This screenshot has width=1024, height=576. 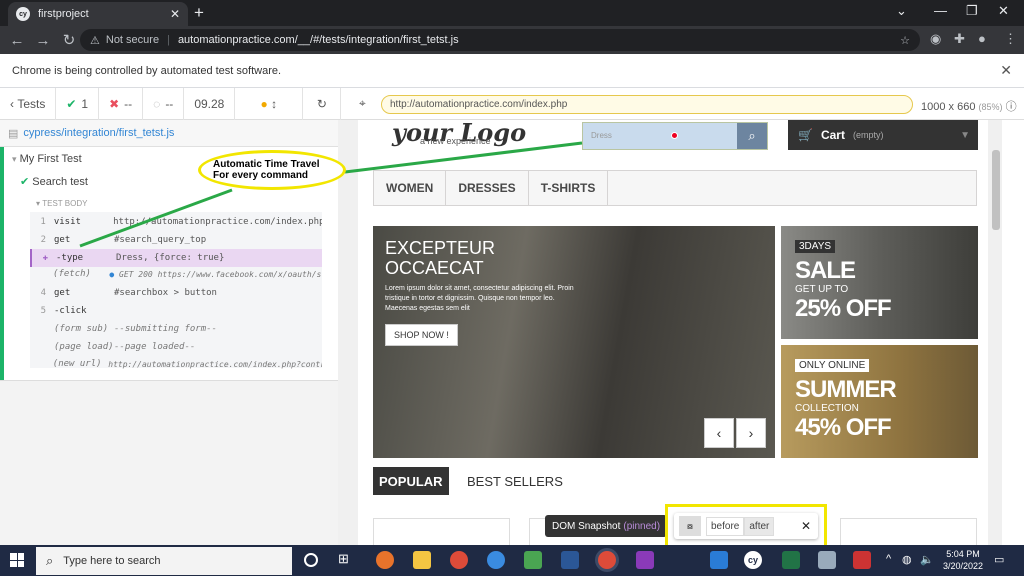 What do you see at coordinates (607, 560) in the screenshot?
I see `chrome-active-icon` at bounding box center [607, 560].